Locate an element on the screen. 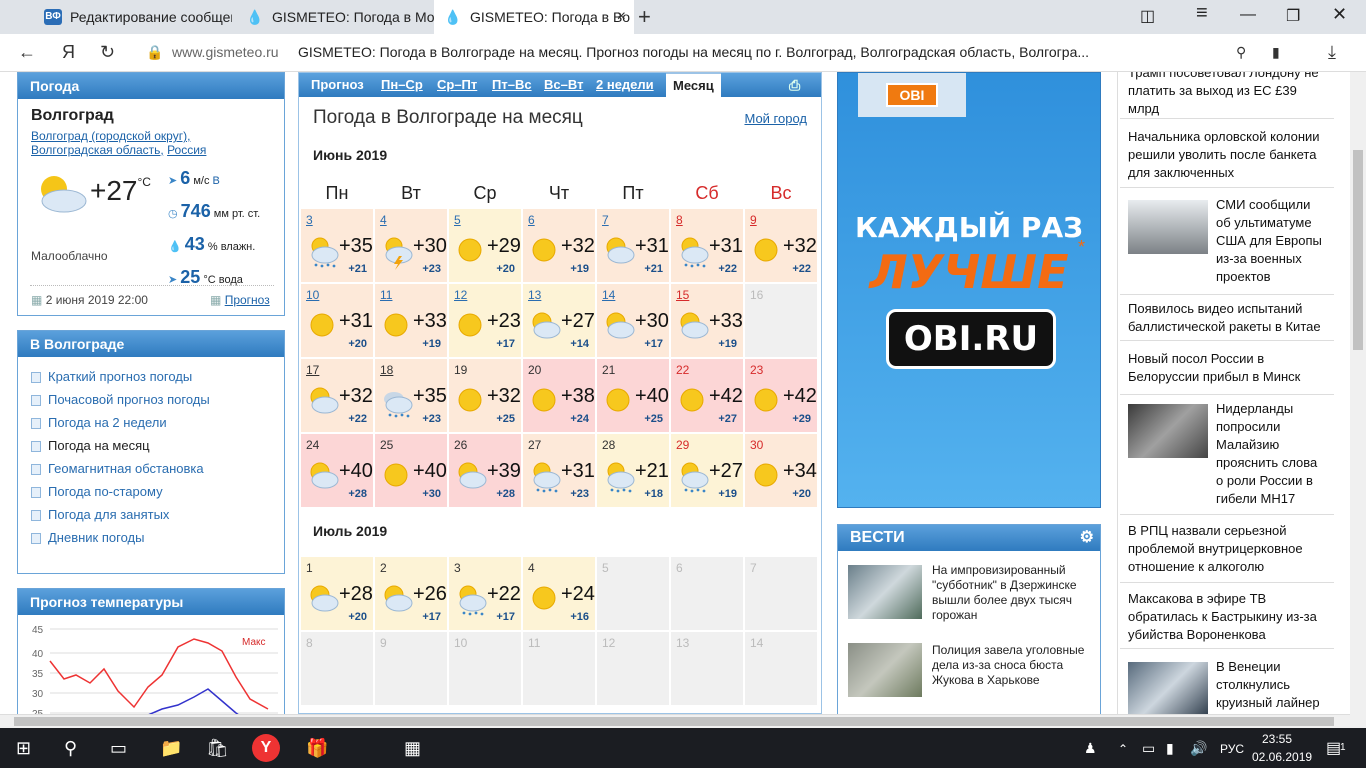  day-cell: 9 +32 +22 is located at coordinates (781, 245).